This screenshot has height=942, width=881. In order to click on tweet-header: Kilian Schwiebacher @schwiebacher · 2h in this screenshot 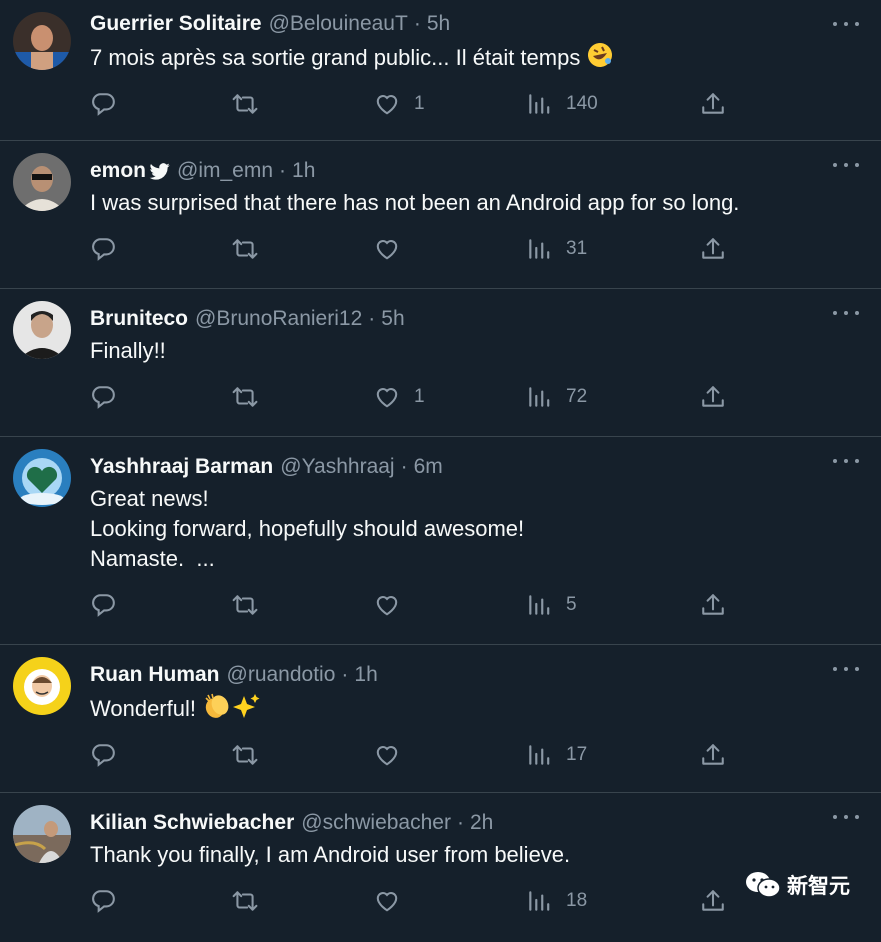, I will do `click(477, 823)`.